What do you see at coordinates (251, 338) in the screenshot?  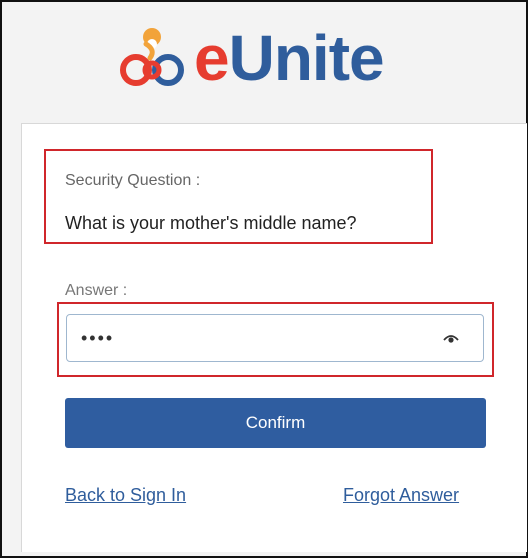 I see `answer-input` at bounding box center [251, 338].